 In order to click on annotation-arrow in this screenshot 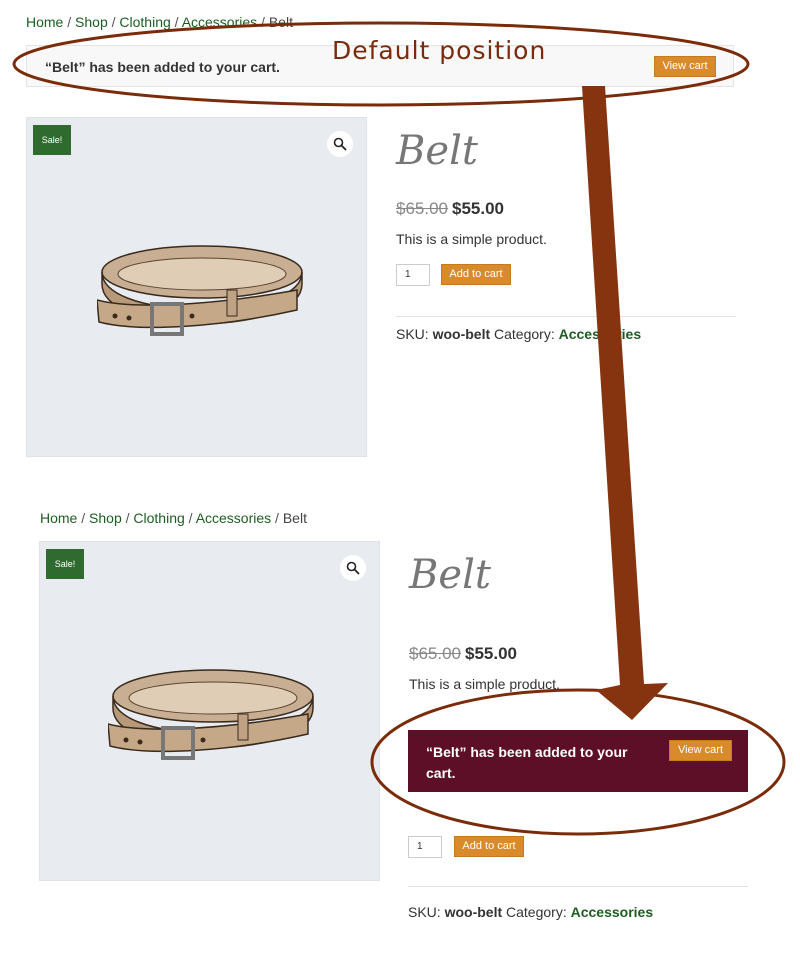, I will do `click(625, 403)`.